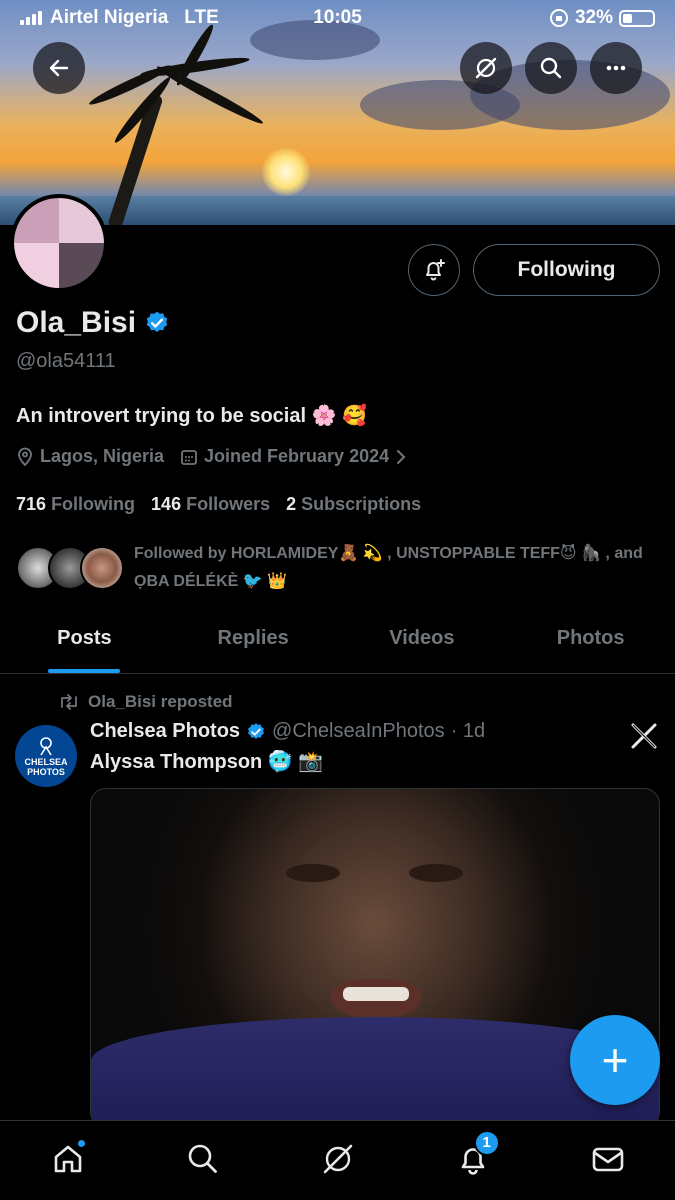 Image resolution: width=675 pixels, height=1200 pixels. What do you see at coordinates (46, 762) in the screenshot?
I see `avatar-text-line1: CHELSEA` at bounding box center [46, 762].